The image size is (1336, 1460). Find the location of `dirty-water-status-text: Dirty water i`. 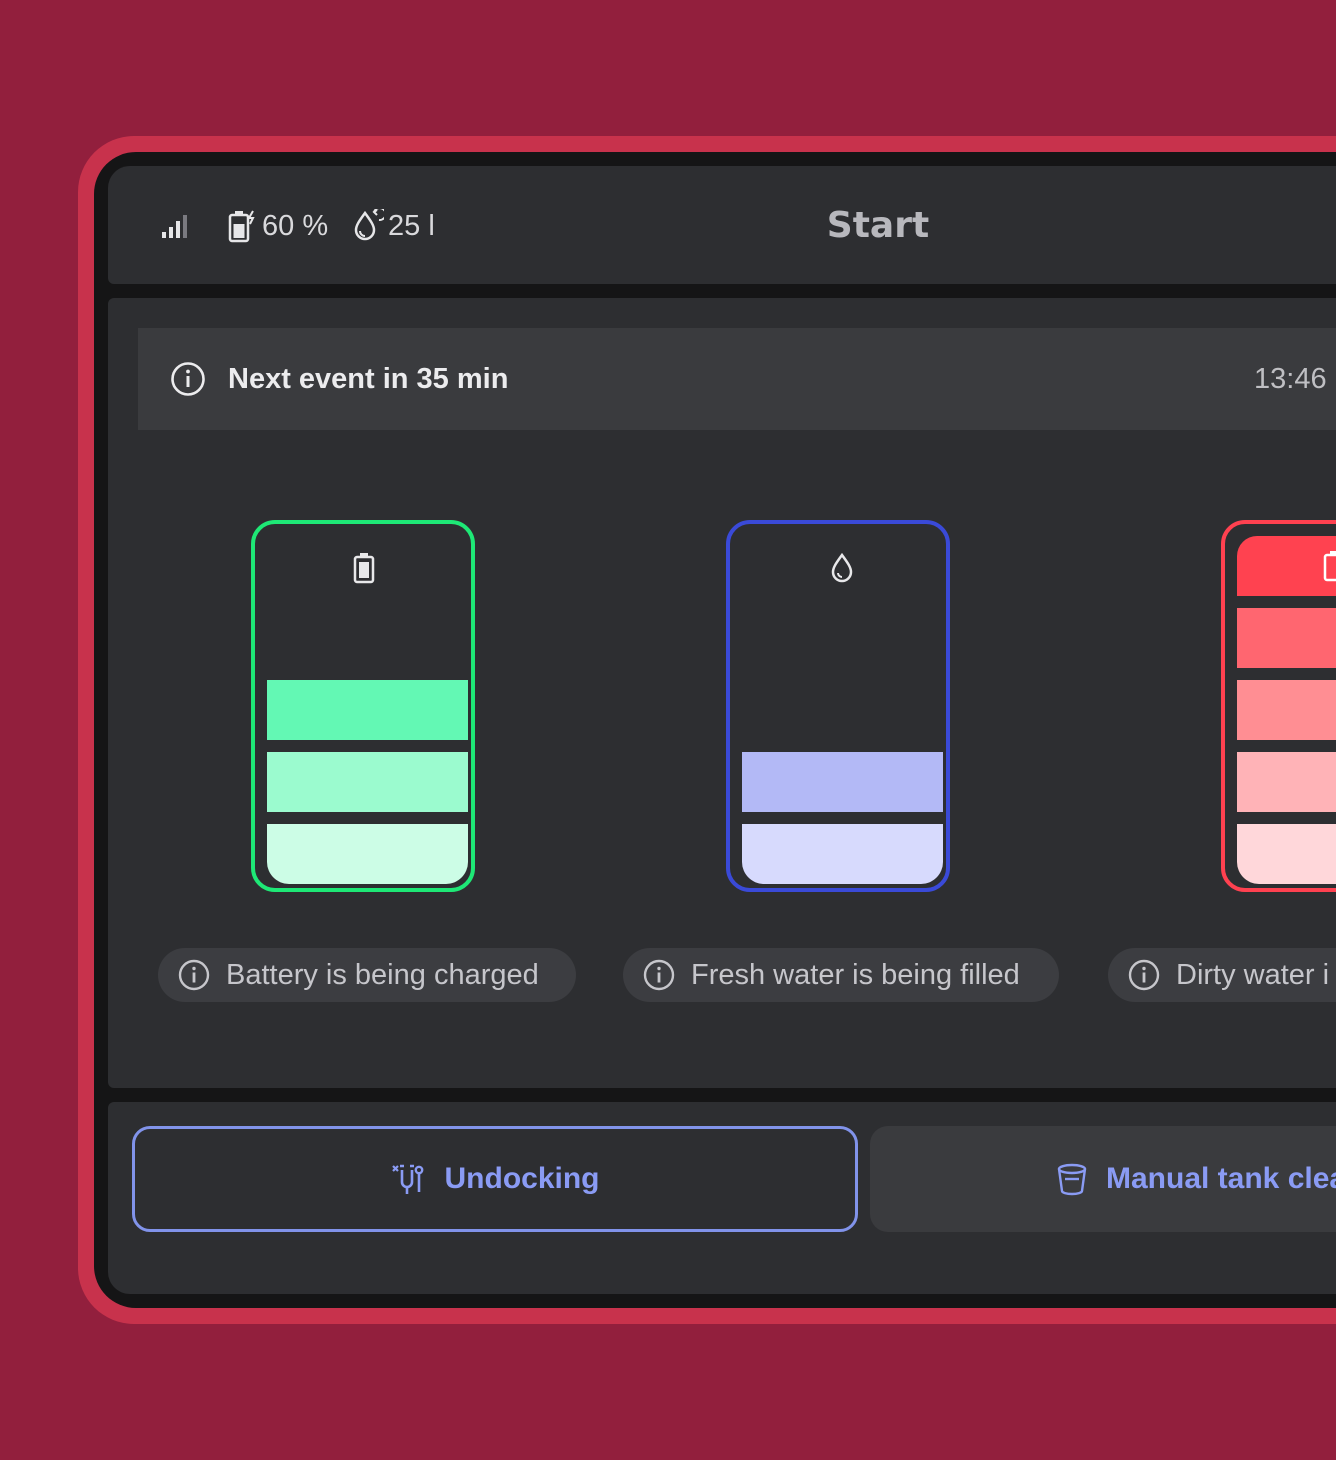

dirty-water-status-text: Dirty water i is located at coordinates (1253, 974).